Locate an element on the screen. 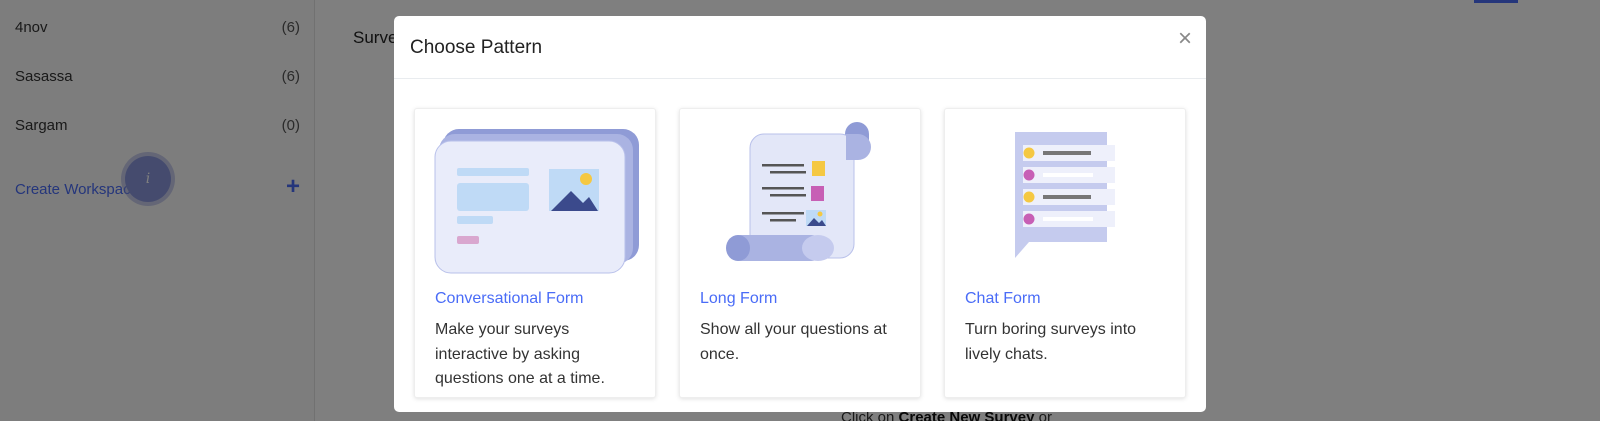 The image size is (1600, 421). card-description: Turn boring surveys into lively chats. is located at coordinates (1051, 342).